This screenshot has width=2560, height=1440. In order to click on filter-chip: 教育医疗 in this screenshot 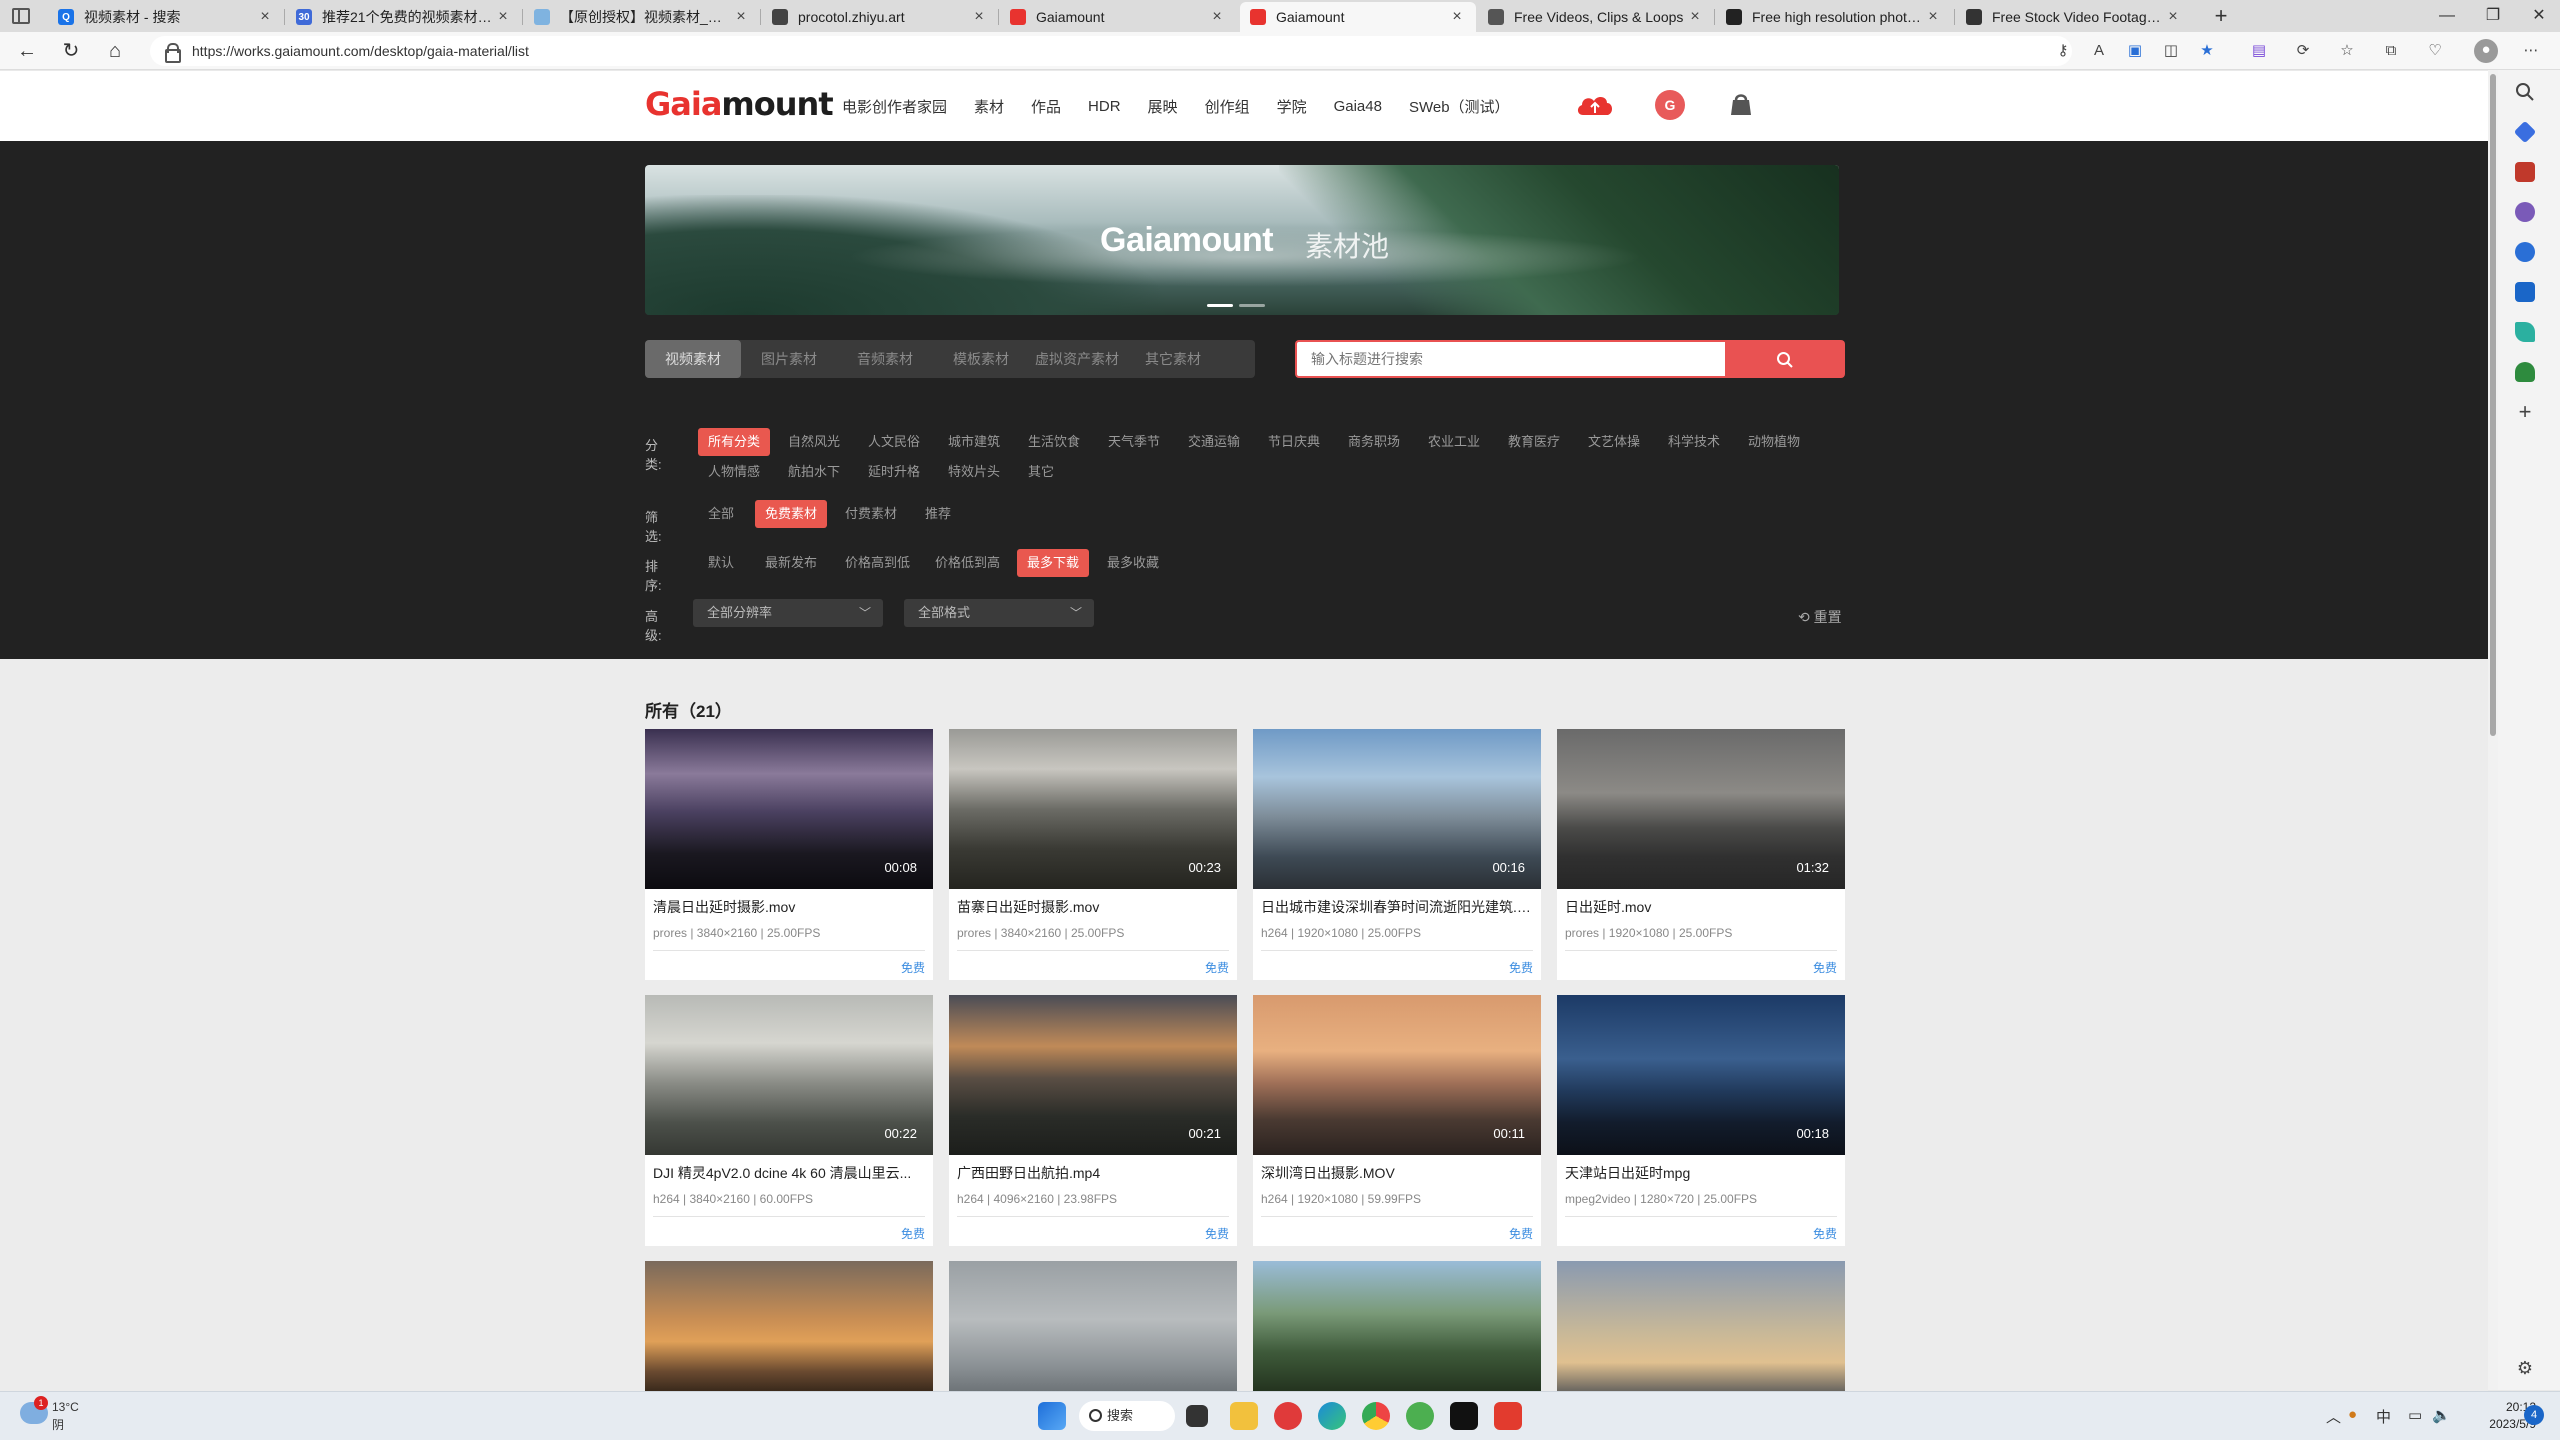, I will do `click(1534, 442)`.